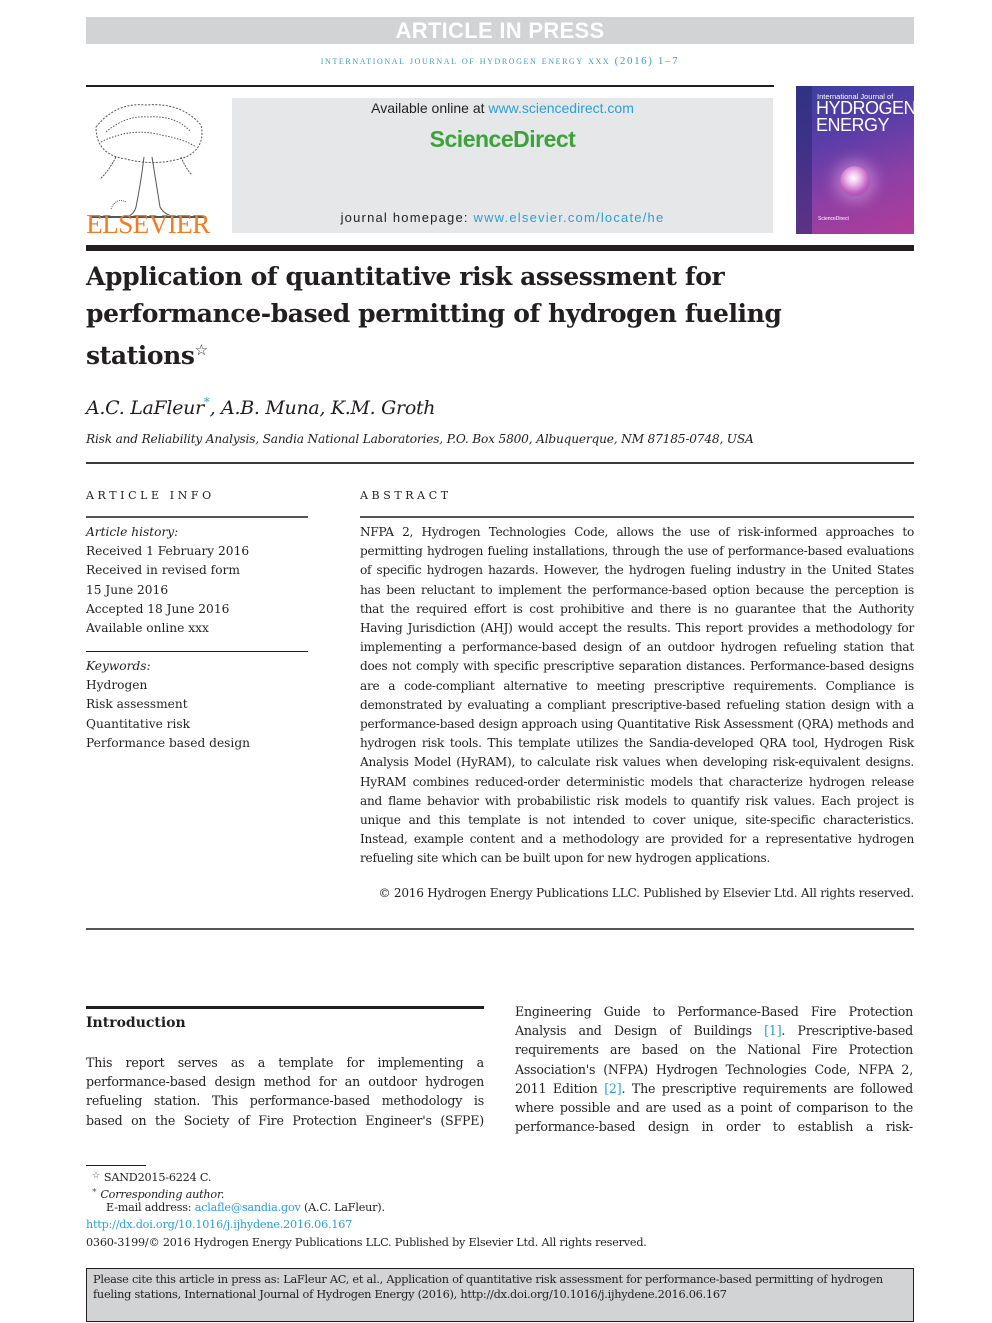  Describe the element at coordinates (500, 248) in the screenshot. I see `header-thick-rule` at that location.